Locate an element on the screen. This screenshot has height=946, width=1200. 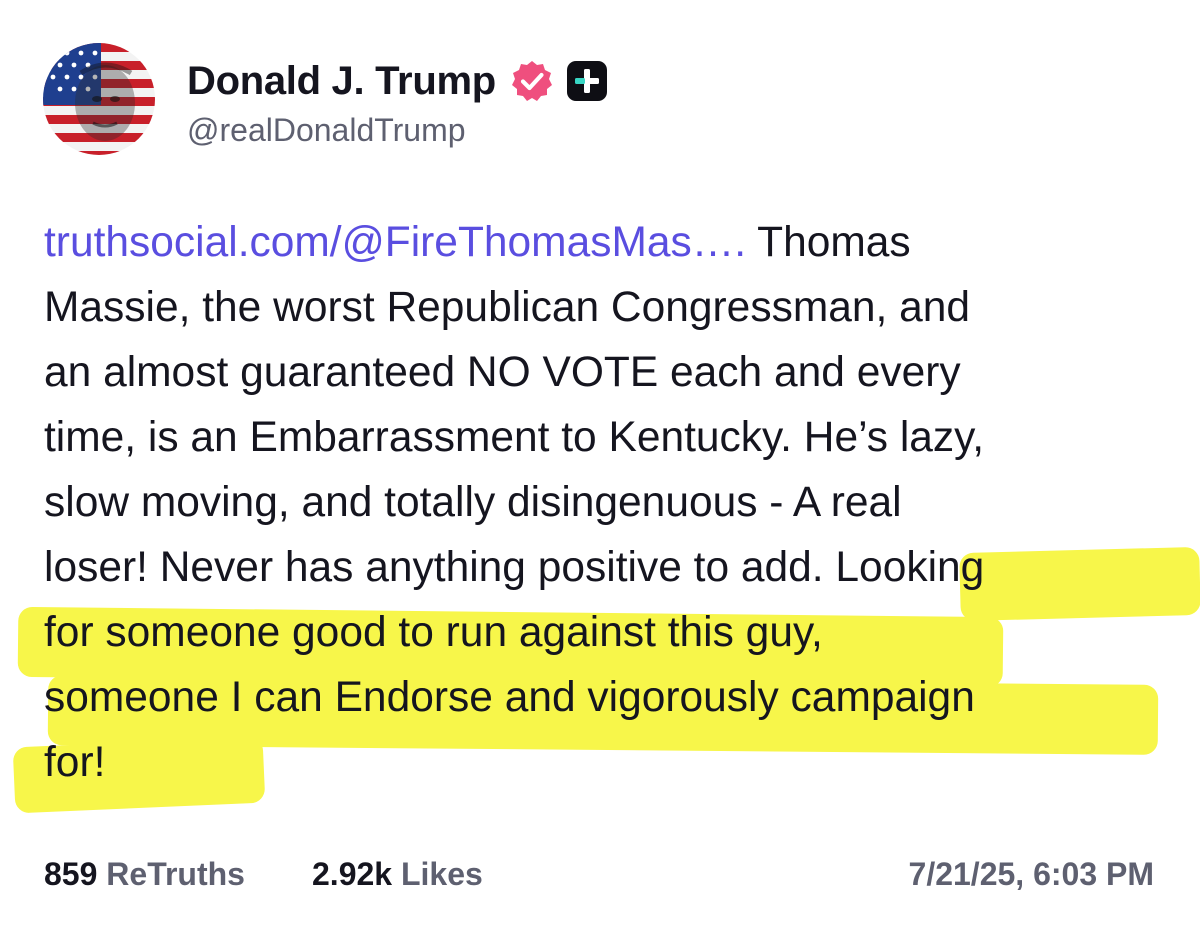
retruths-count: 859 is located at coordinates (71, 874).